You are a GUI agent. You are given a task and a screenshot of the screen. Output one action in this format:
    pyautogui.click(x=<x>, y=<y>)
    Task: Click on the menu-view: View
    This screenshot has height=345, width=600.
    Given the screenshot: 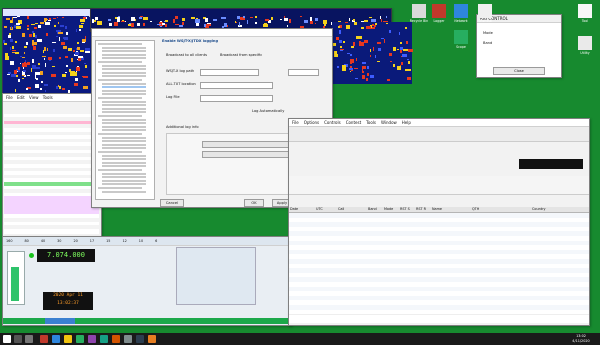 What is the action you would take?
    pyautogui.click(x=34, y=97)
    